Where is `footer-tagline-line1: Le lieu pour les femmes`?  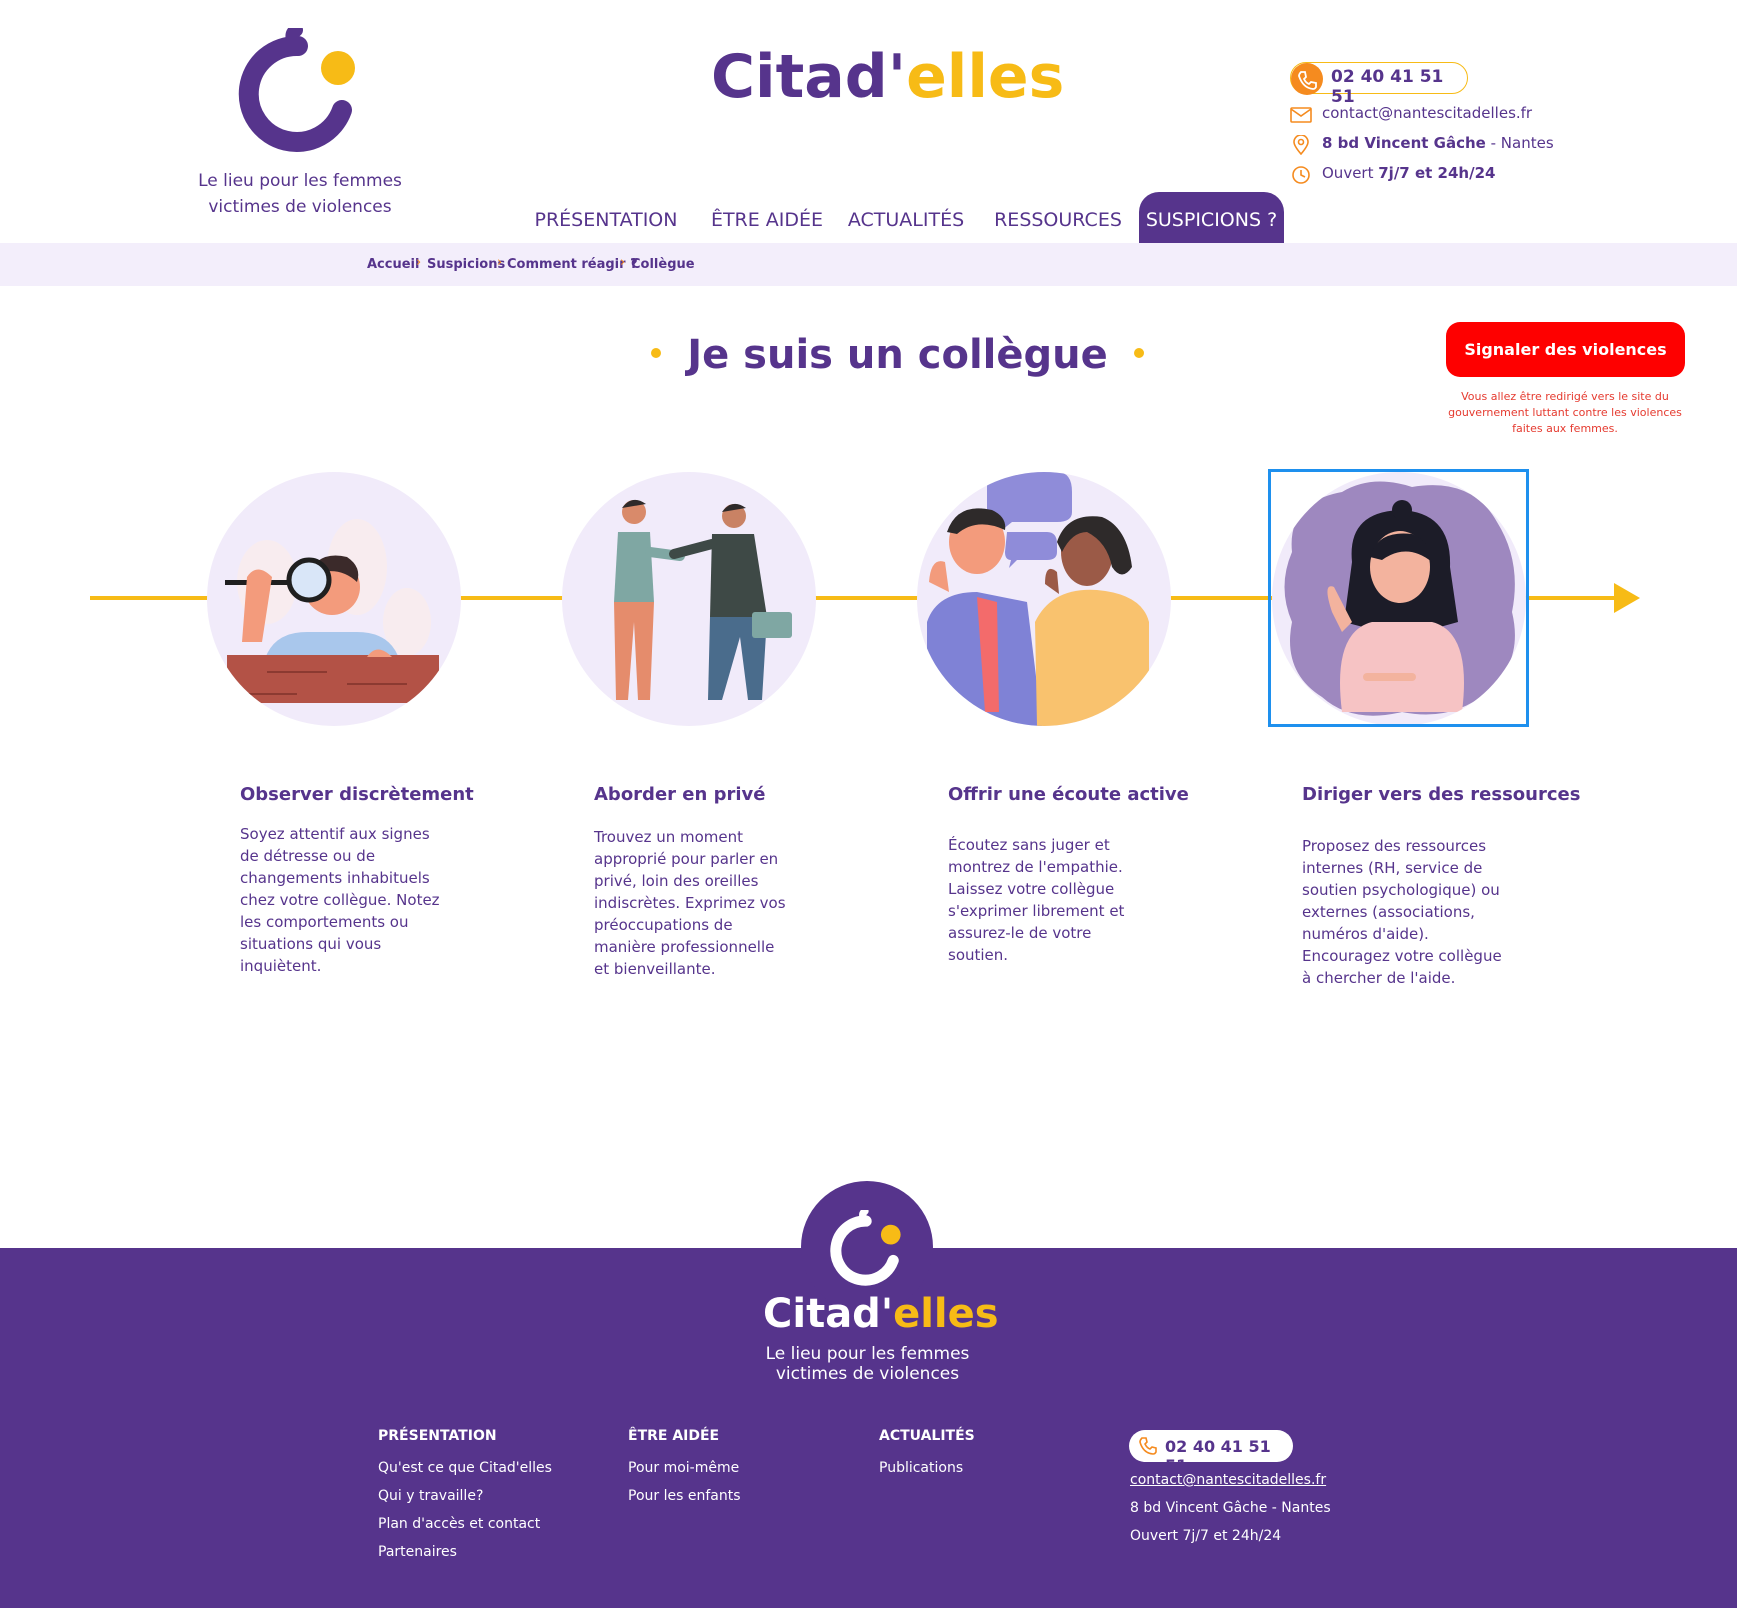 footer-tagline-line1: Le lieu pour les femmes is located at coordinates (867, 1354).